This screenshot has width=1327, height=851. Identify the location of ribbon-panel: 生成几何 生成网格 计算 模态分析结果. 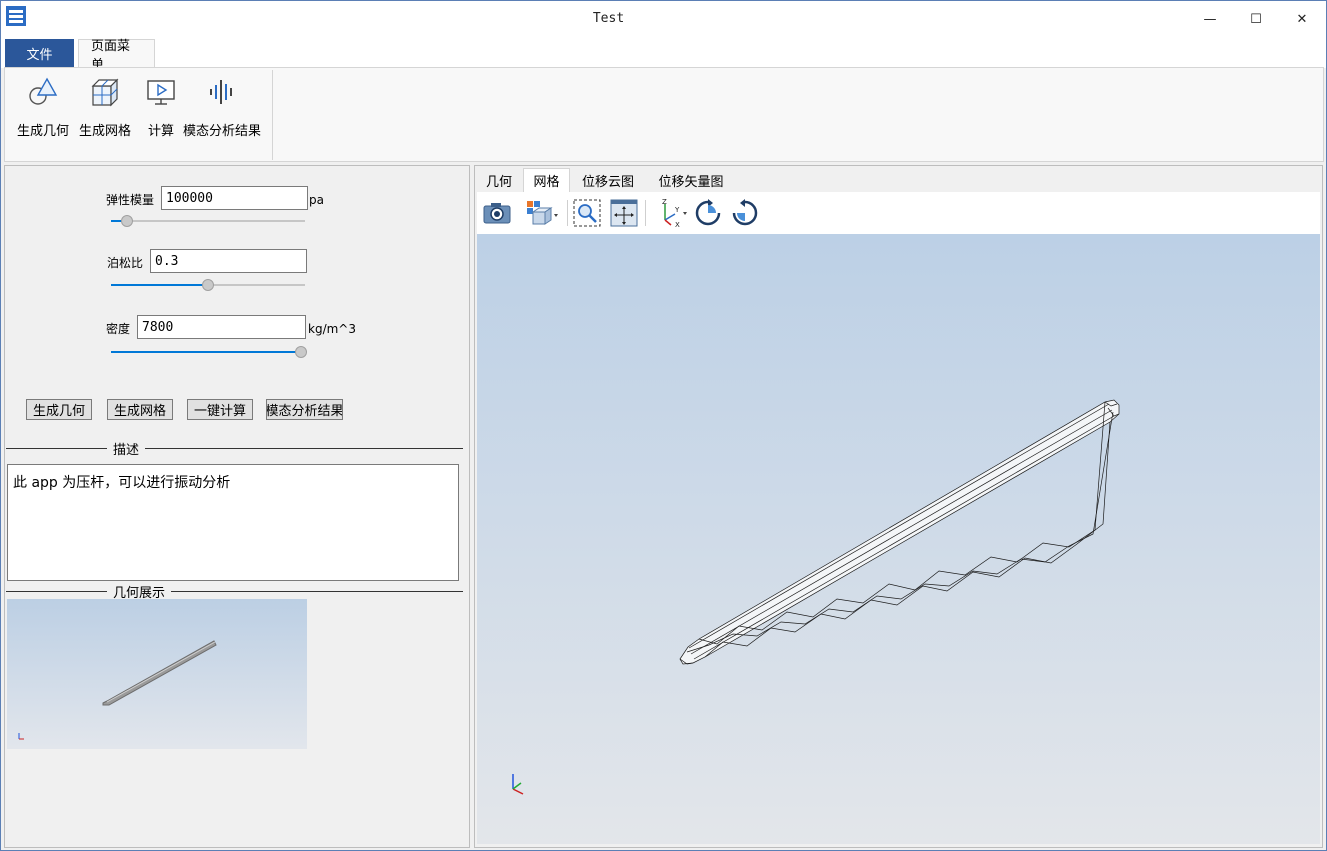
(664, 114).